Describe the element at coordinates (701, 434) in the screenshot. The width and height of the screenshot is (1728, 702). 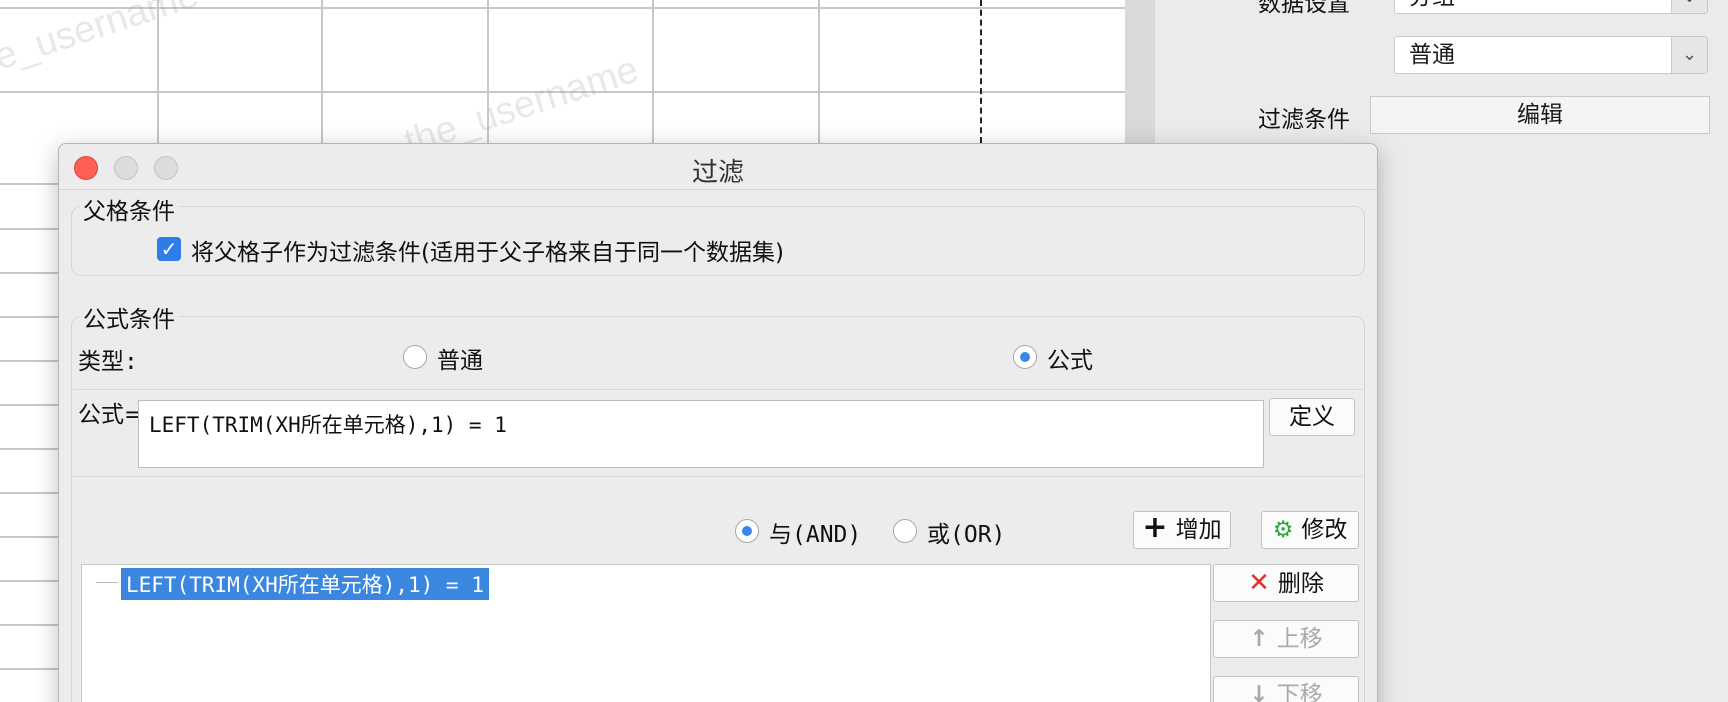
I see `formula-input: LEFT(TRIM(XH所在单元格),1) = 1` at that location.